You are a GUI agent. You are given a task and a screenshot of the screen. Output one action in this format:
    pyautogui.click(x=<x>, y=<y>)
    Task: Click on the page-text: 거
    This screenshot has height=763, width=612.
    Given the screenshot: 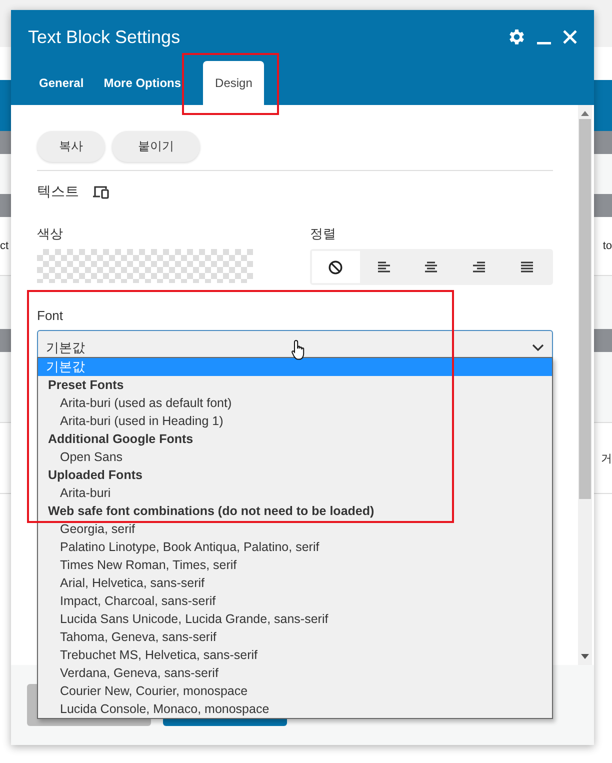 What is the action you would take?
    pyautogui.click(x=606, y=459)
    